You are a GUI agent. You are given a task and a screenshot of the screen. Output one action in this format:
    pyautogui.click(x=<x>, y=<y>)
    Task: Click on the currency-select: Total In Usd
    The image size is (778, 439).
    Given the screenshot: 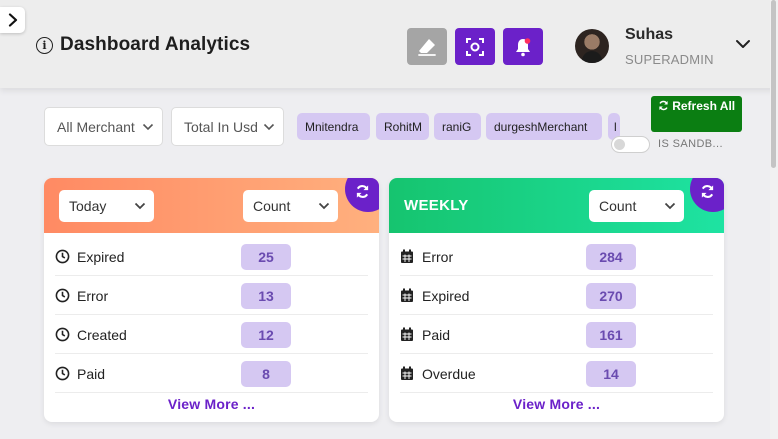 What is the action you would take?
    pyautogui.click(x=227, y=126)
    